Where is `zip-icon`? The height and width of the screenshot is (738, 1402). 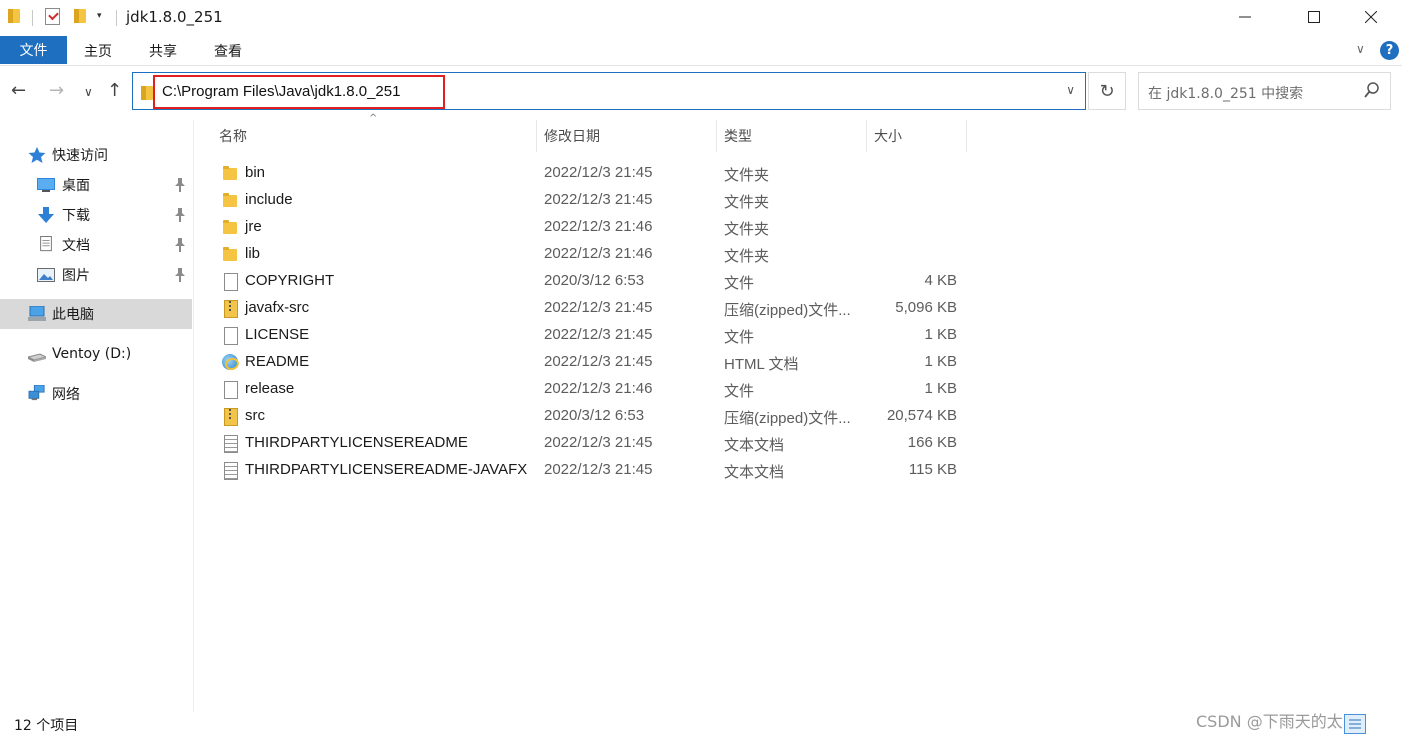
zip-icon is located at coordinates (230, 309).